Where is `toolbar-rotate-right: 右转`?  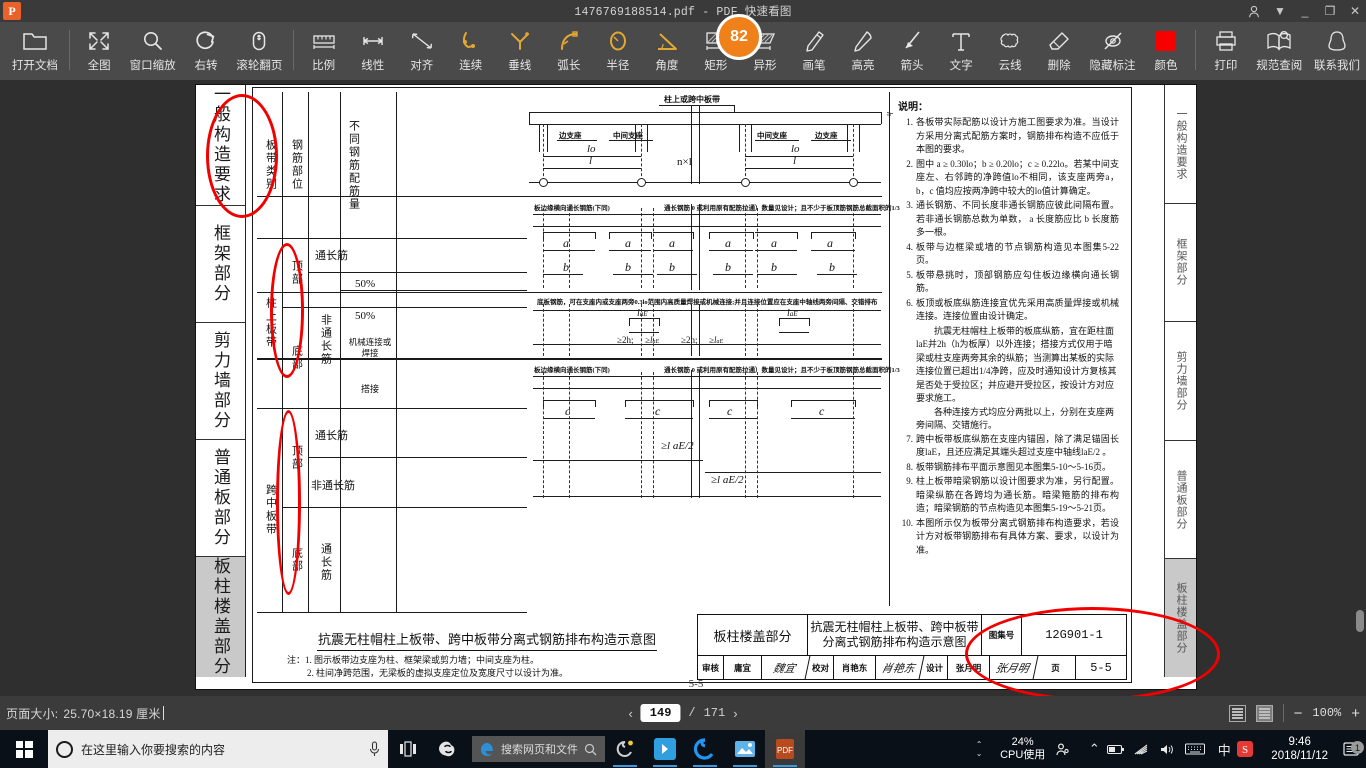 toolbar-rotate-right: 右转 is located at coordinates (205, 51).